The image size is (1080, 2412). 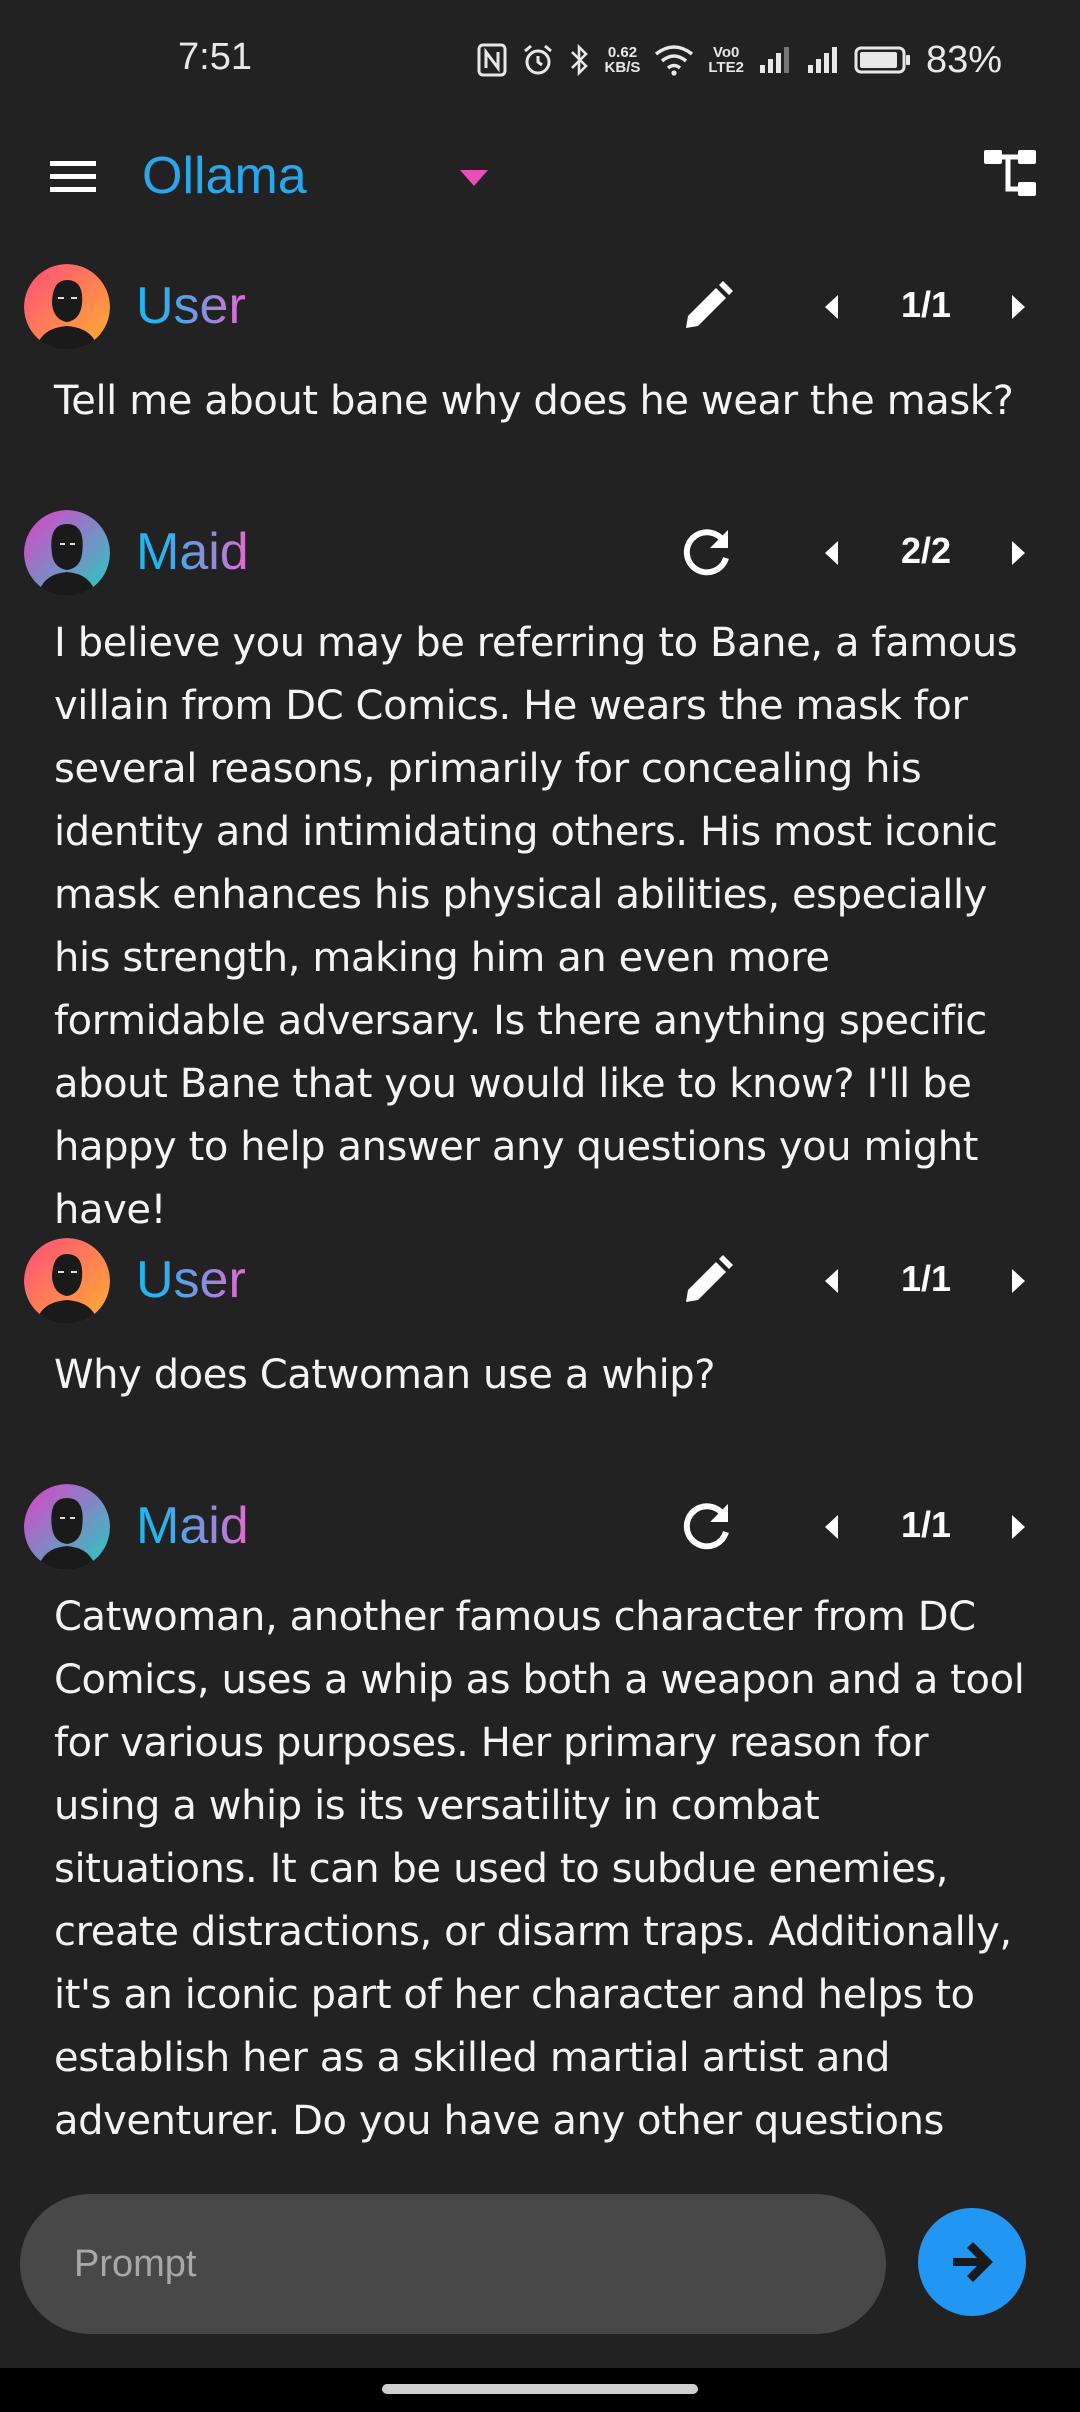 I want to click on model-dropdown-button, so click(x=474, y=178).